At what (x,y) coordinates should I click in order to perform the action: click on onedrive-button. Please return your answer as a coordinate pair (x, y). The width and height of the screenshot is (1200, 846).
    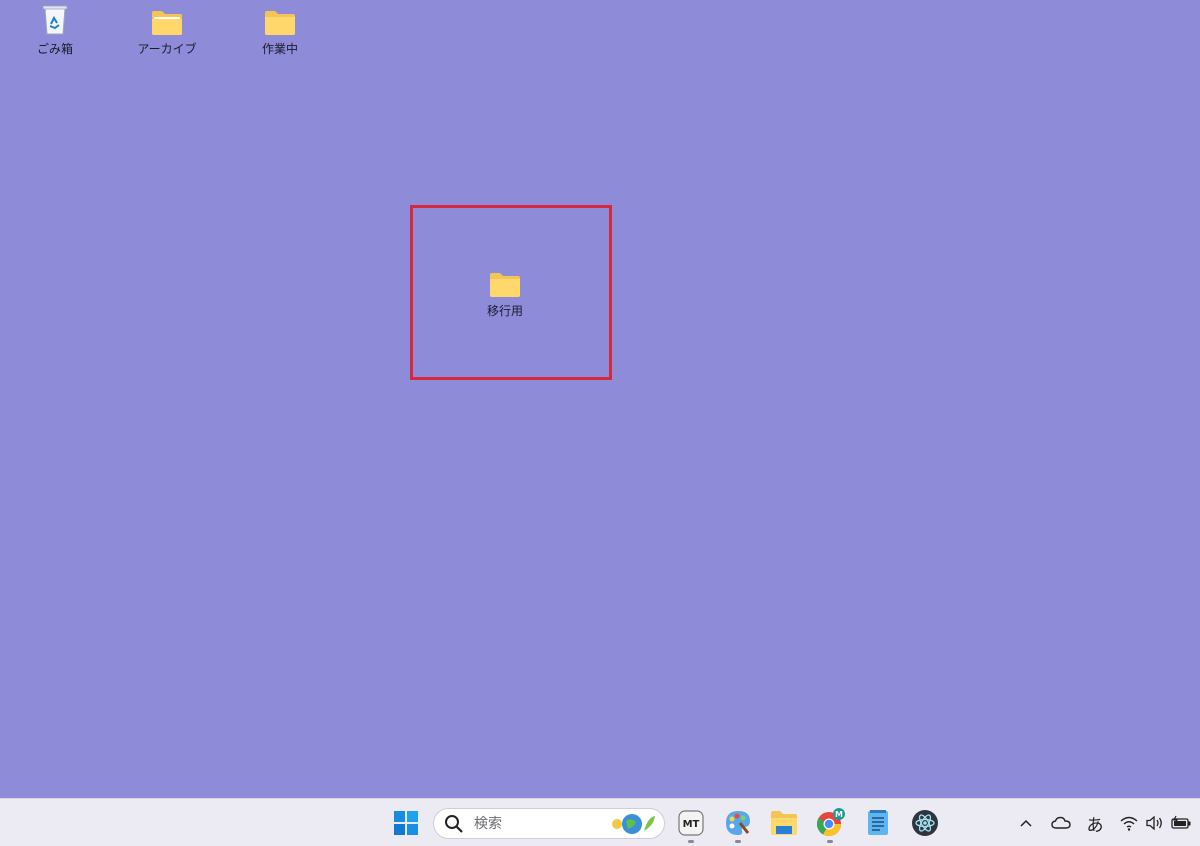
    Looking at the image, I should click on (1061, 823).